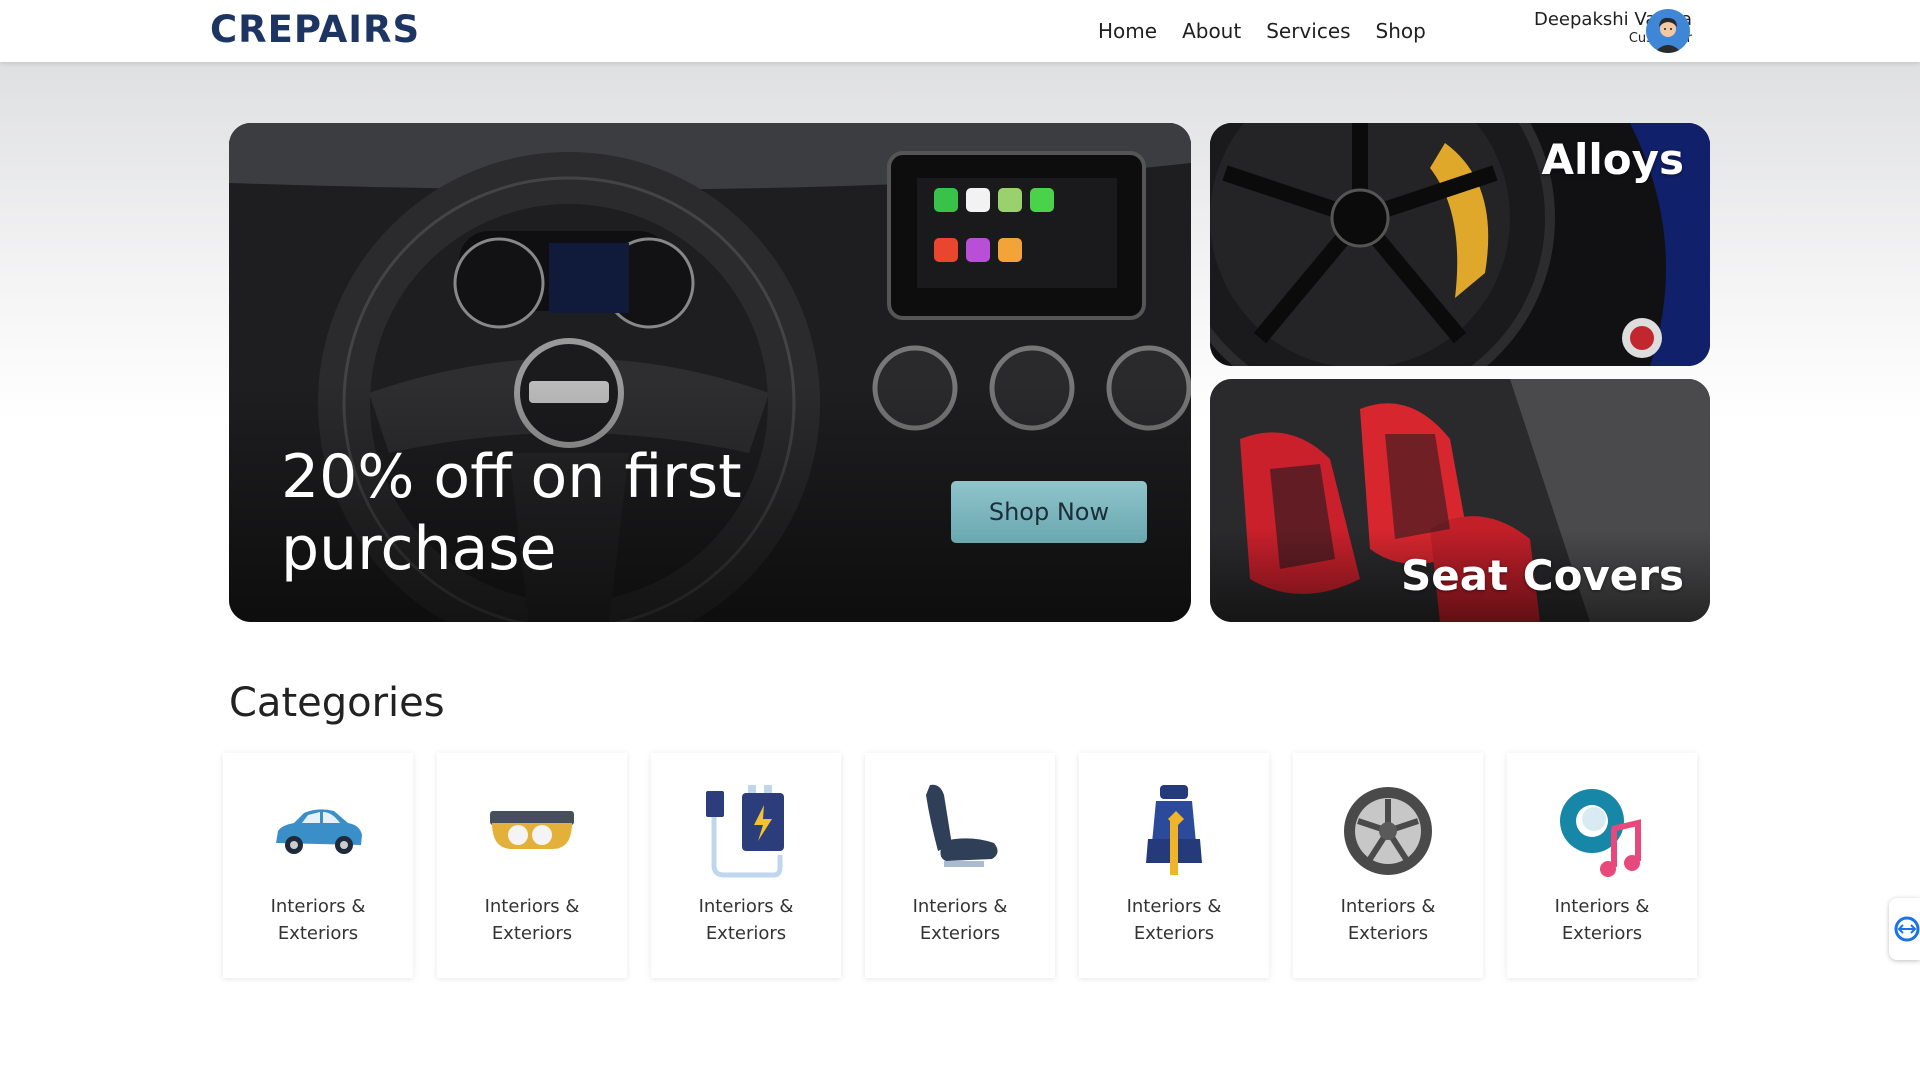 This screenshot has width=1920, height=1080. I want to click on alloys-card: Alloys, so click(1460, 244).